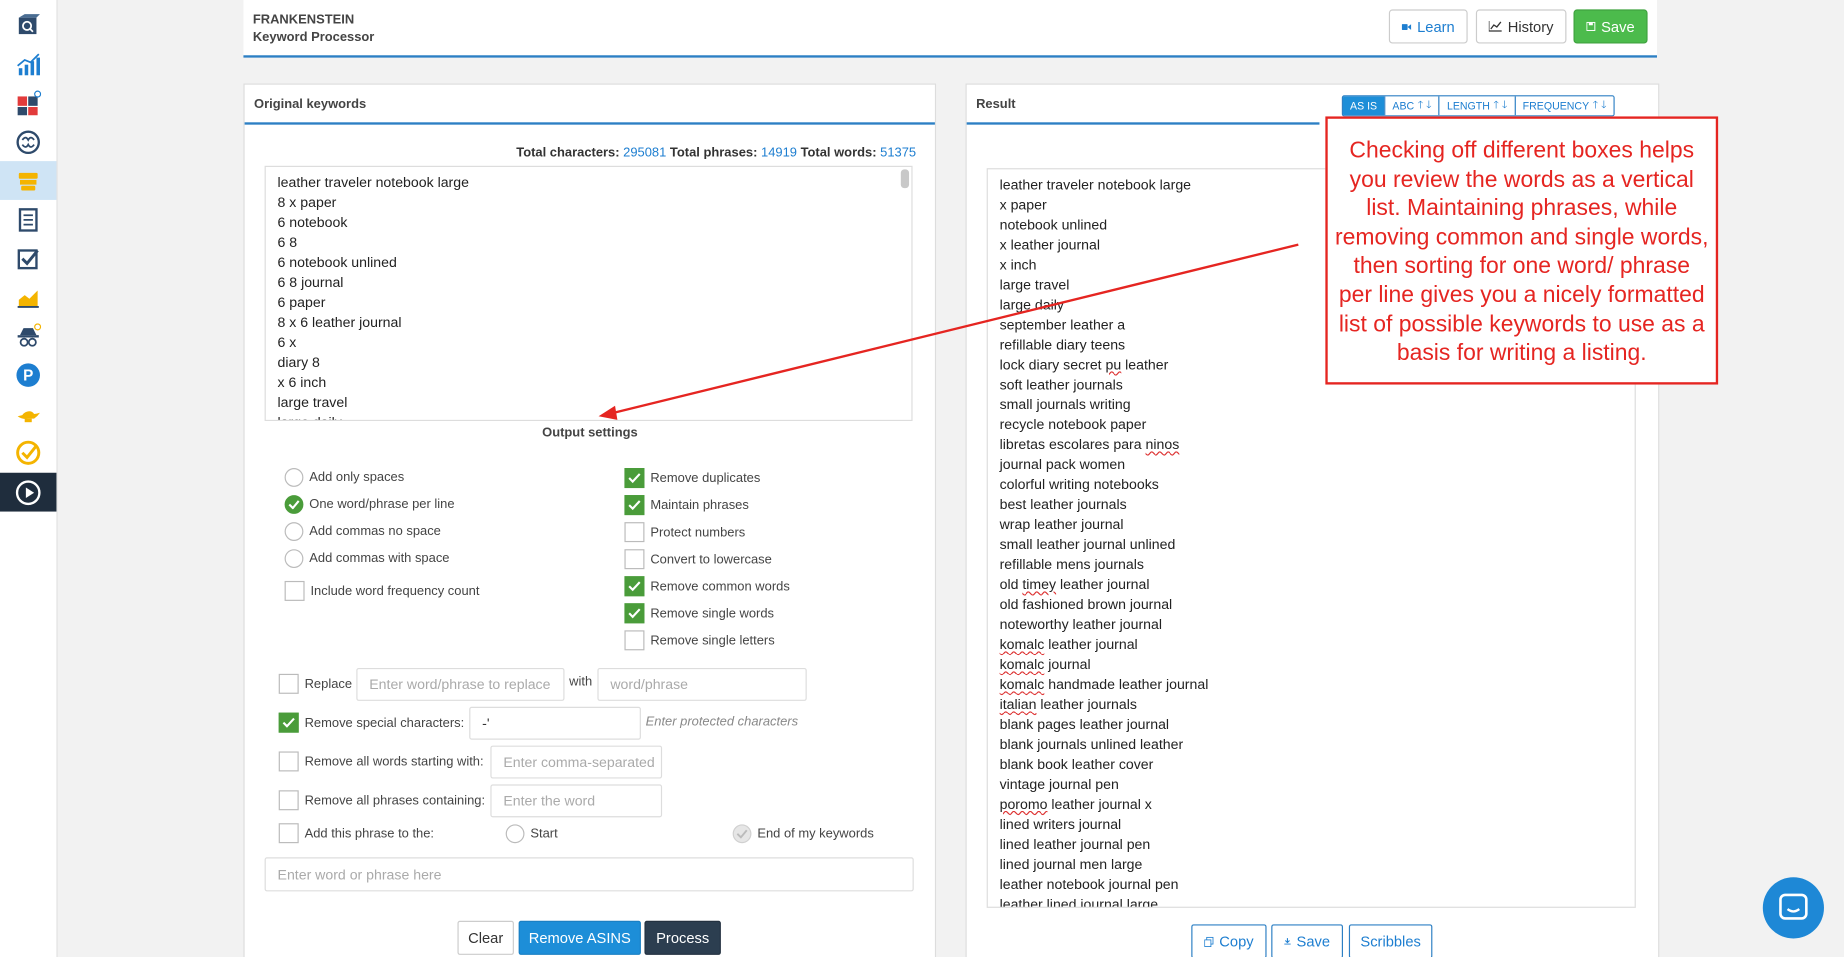 The width and height of the screenshot is (1844, 957). I want to click on special-characters-hint: Enter protected characters, so click(722, 722).